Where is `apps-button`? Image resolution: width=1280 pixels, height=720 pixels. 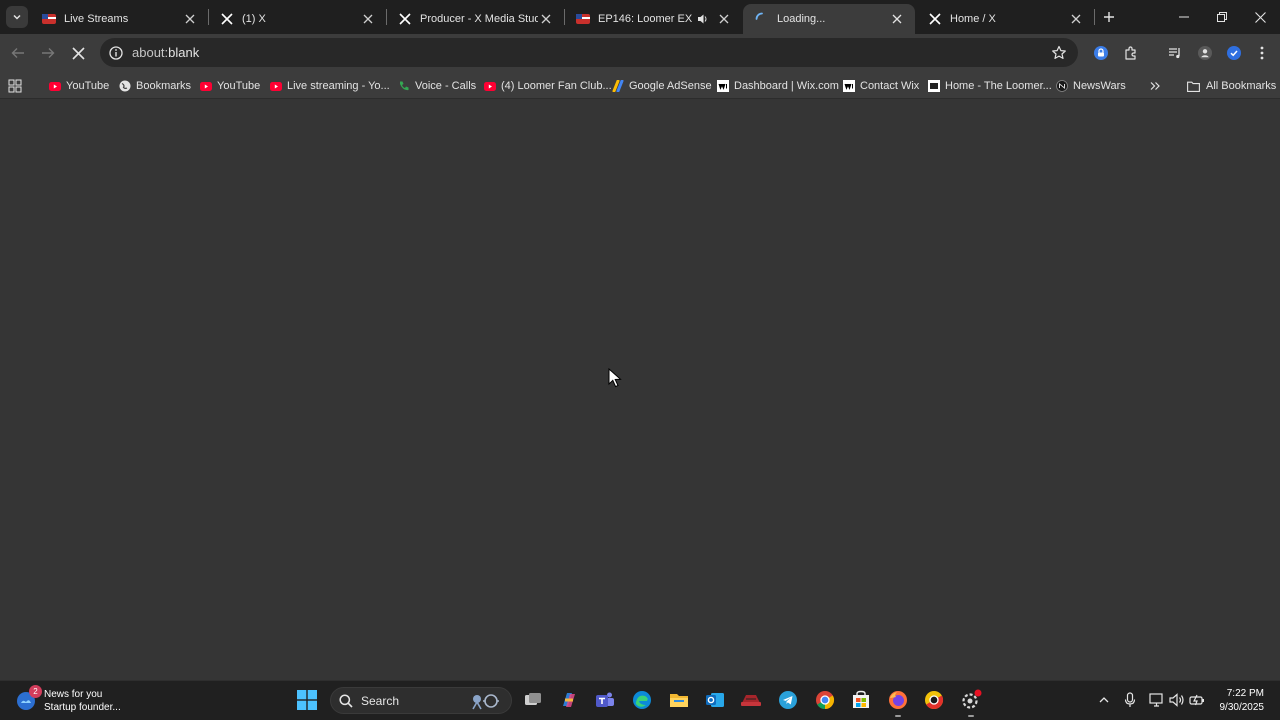
apps-button is located at coordinates (15, 86).